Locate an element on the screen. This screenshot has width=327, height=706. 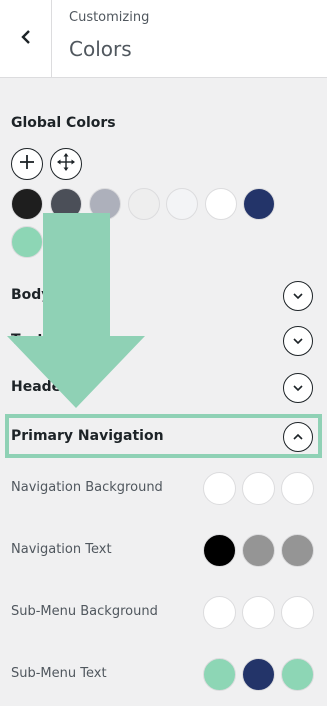
reorder-colors-button is located at coordinates (66, 164).